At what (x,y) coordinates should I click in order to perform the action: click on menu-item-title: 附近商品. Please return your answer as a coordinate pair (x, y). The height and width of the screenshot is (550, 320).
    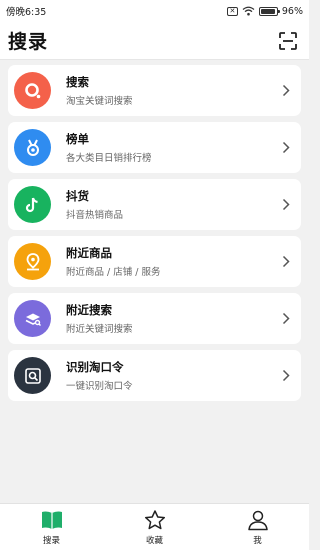
    Looking at the image, I should click on (89, 253).